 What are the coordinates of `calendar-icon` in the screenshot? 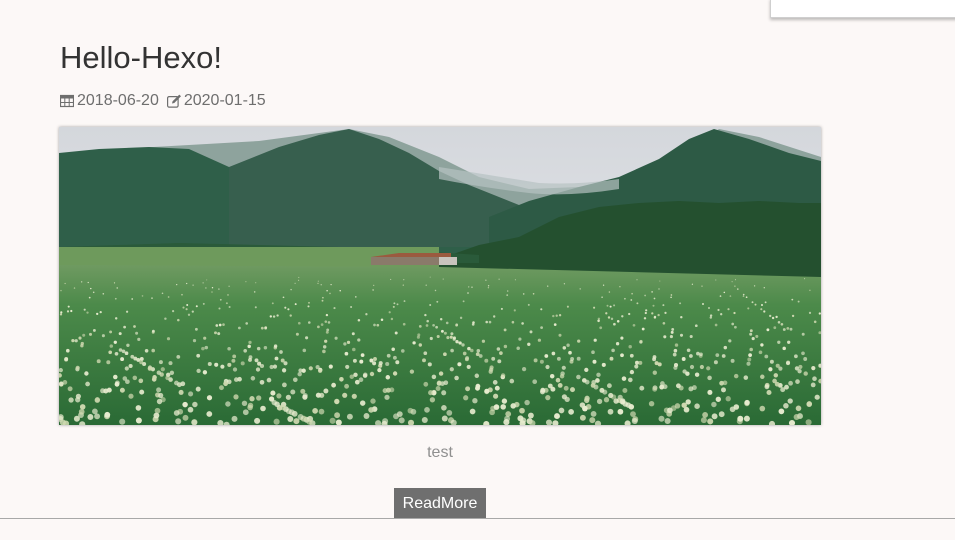 It's located at (67, 101).